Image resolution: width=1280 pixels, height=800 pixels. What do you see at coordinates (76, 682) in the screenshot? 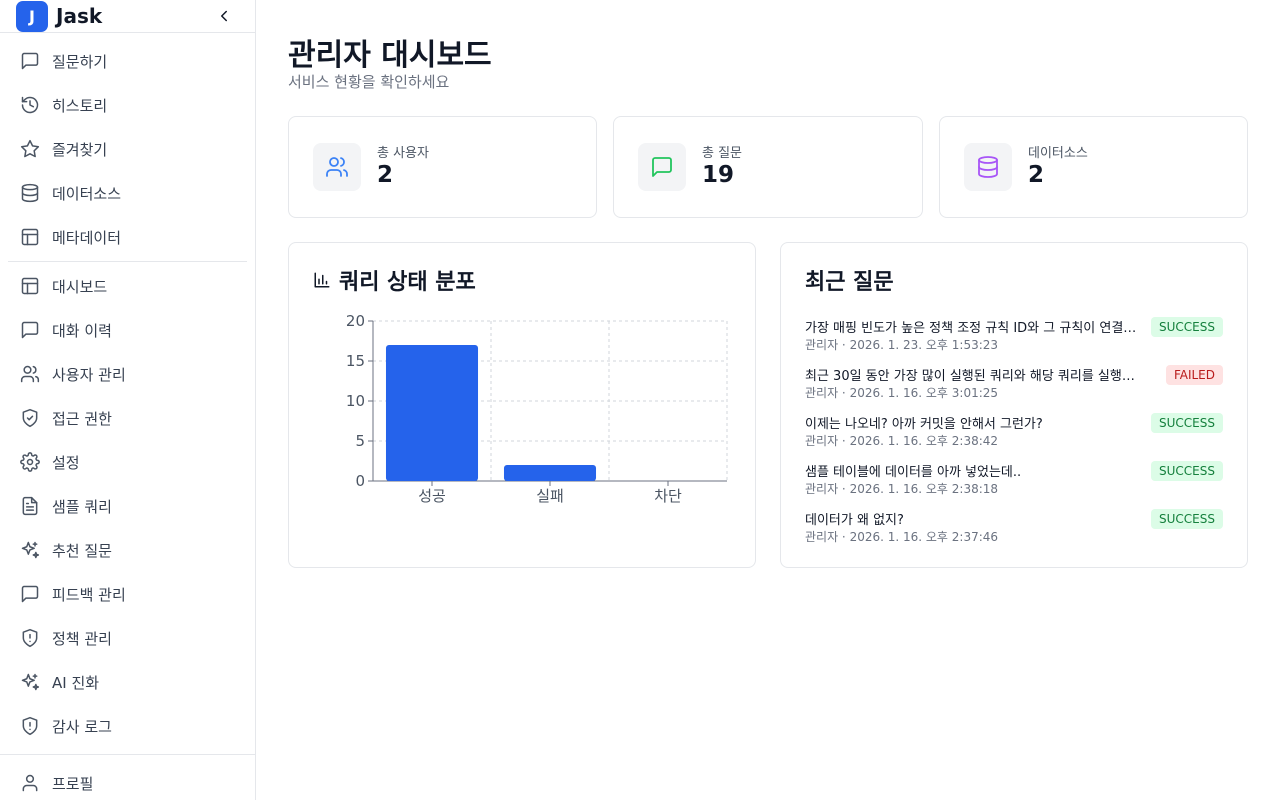
I see `sidebar-item-label: AI 진화` at bounding box center [76, 682].